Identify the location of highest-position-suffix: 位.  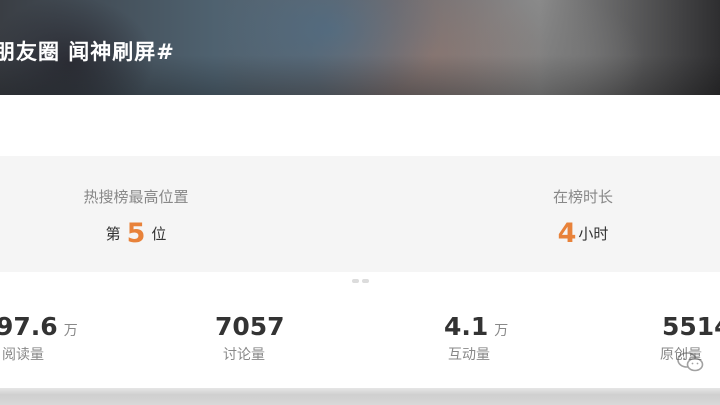
(159, 234).